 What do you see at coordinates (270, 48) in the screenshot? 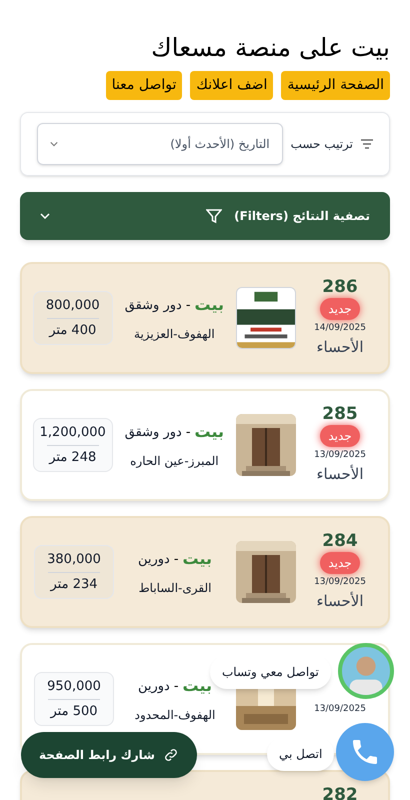
I see `page-title: بيت على منصة مسعاك` at bounding box center [270, 48].